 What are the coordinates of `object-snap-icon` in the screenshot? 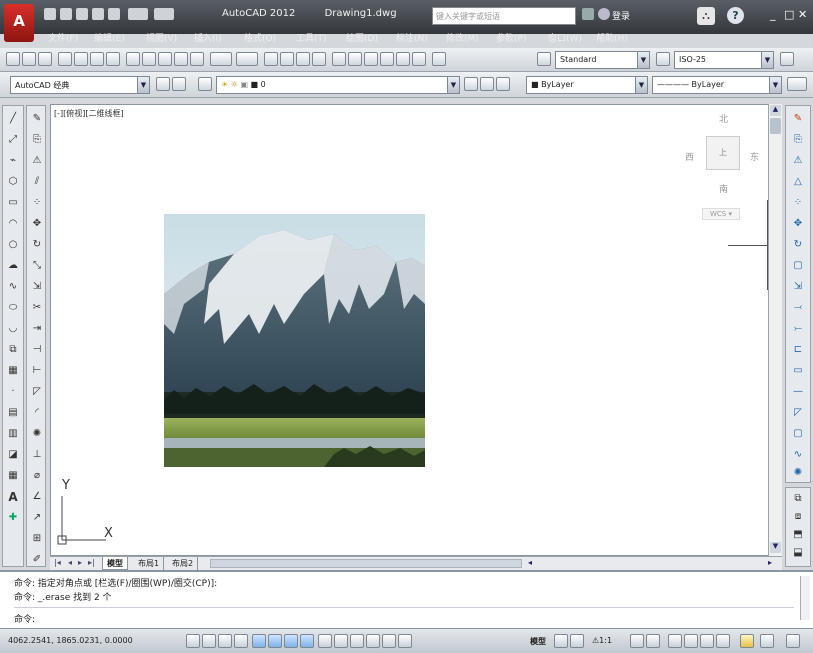 It's located at (275, 641).